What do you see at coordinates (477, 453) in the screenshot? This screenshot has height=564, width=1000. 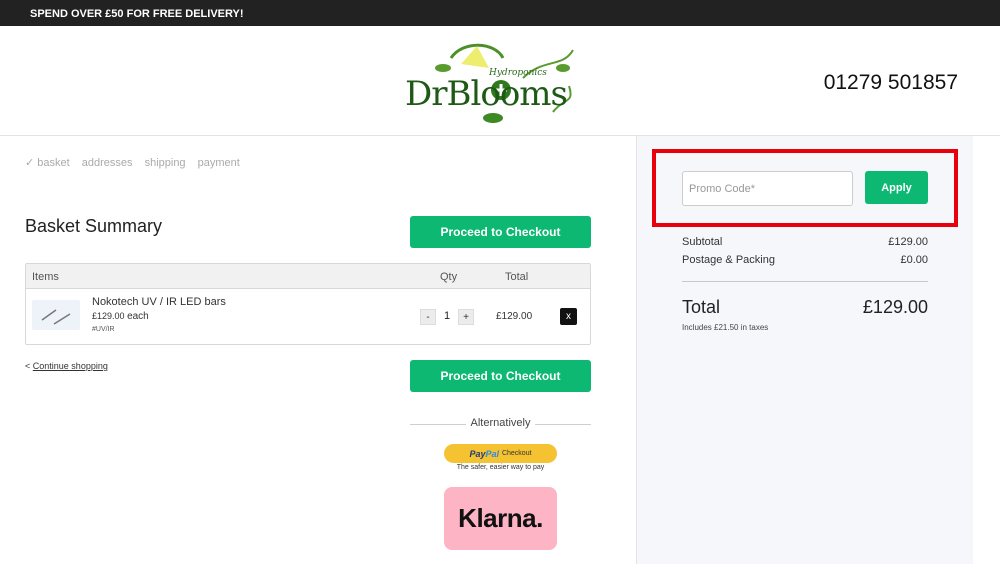 I see `paypal-logo-part-a: Pay` at bounding box center [477, 453].